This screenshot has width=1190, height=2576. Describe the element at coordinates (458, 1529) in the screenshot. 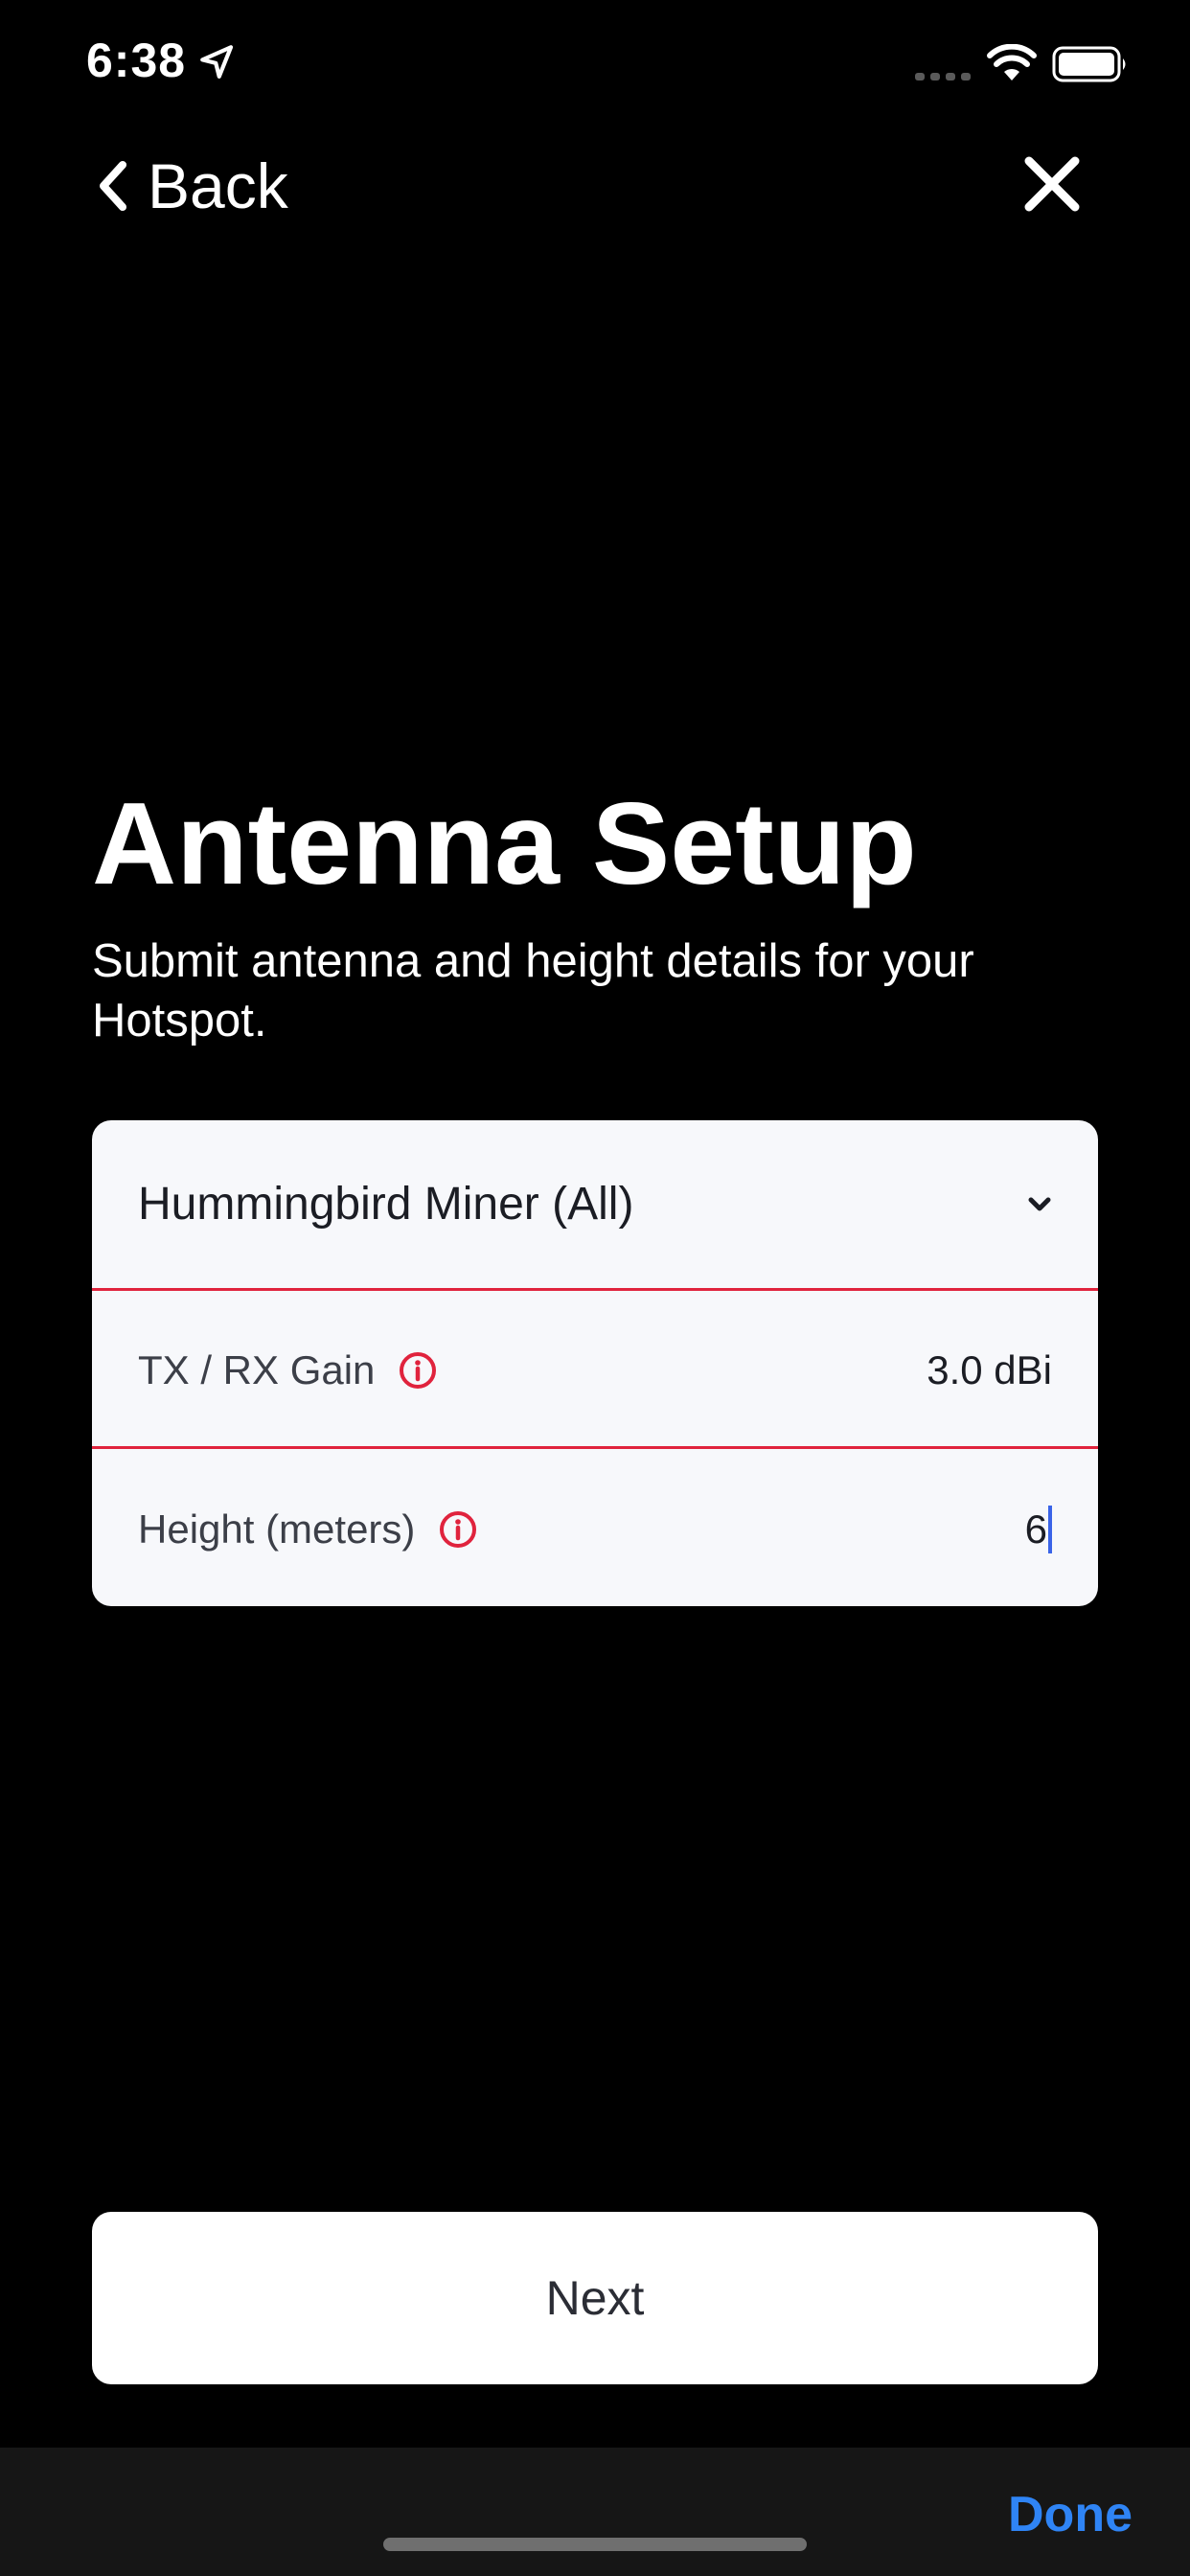

I see `height-info-icon` at that location.